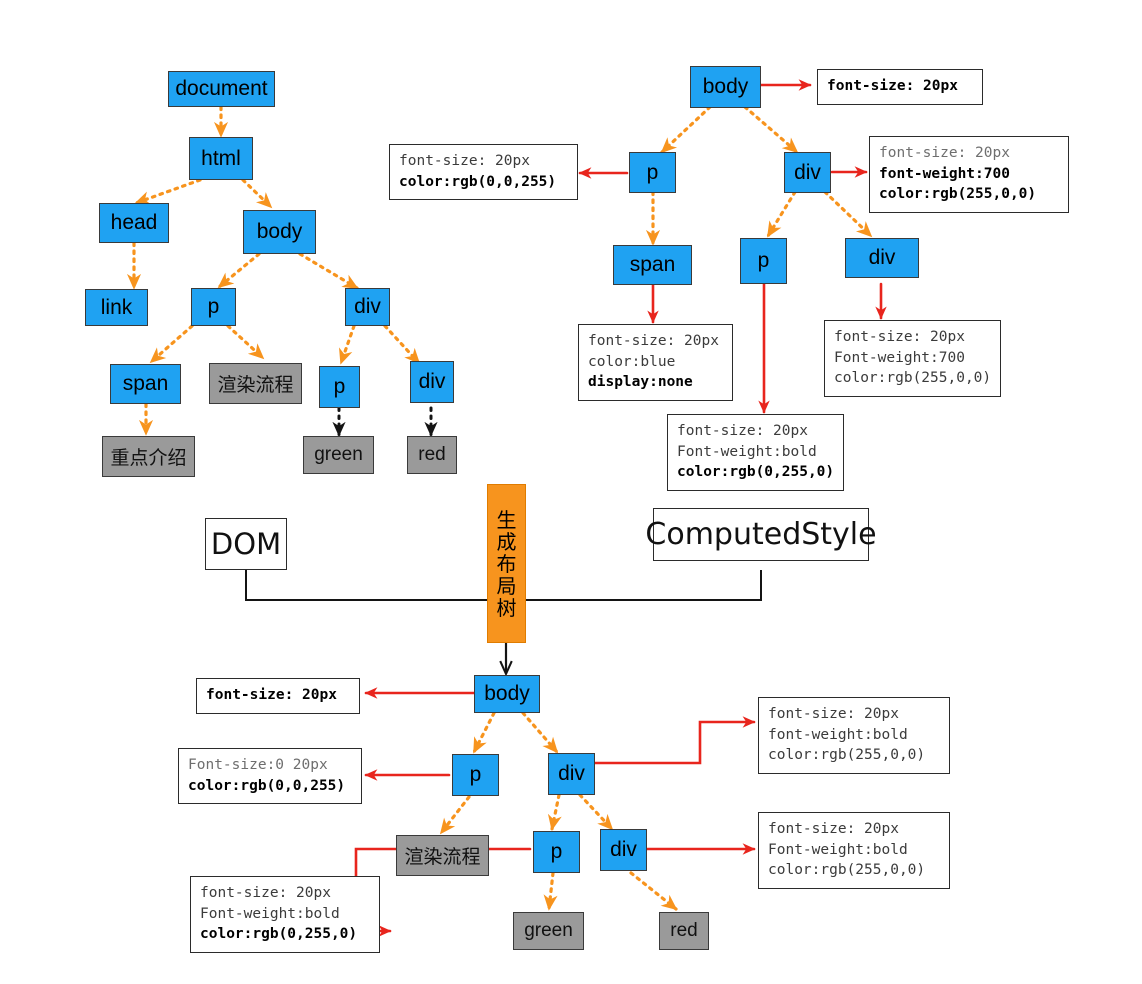 This screenshot has height=984, width=1142. Describe the element at coordinates (640, 382) in the screenshot. I see `style-line: display:none` at that location.